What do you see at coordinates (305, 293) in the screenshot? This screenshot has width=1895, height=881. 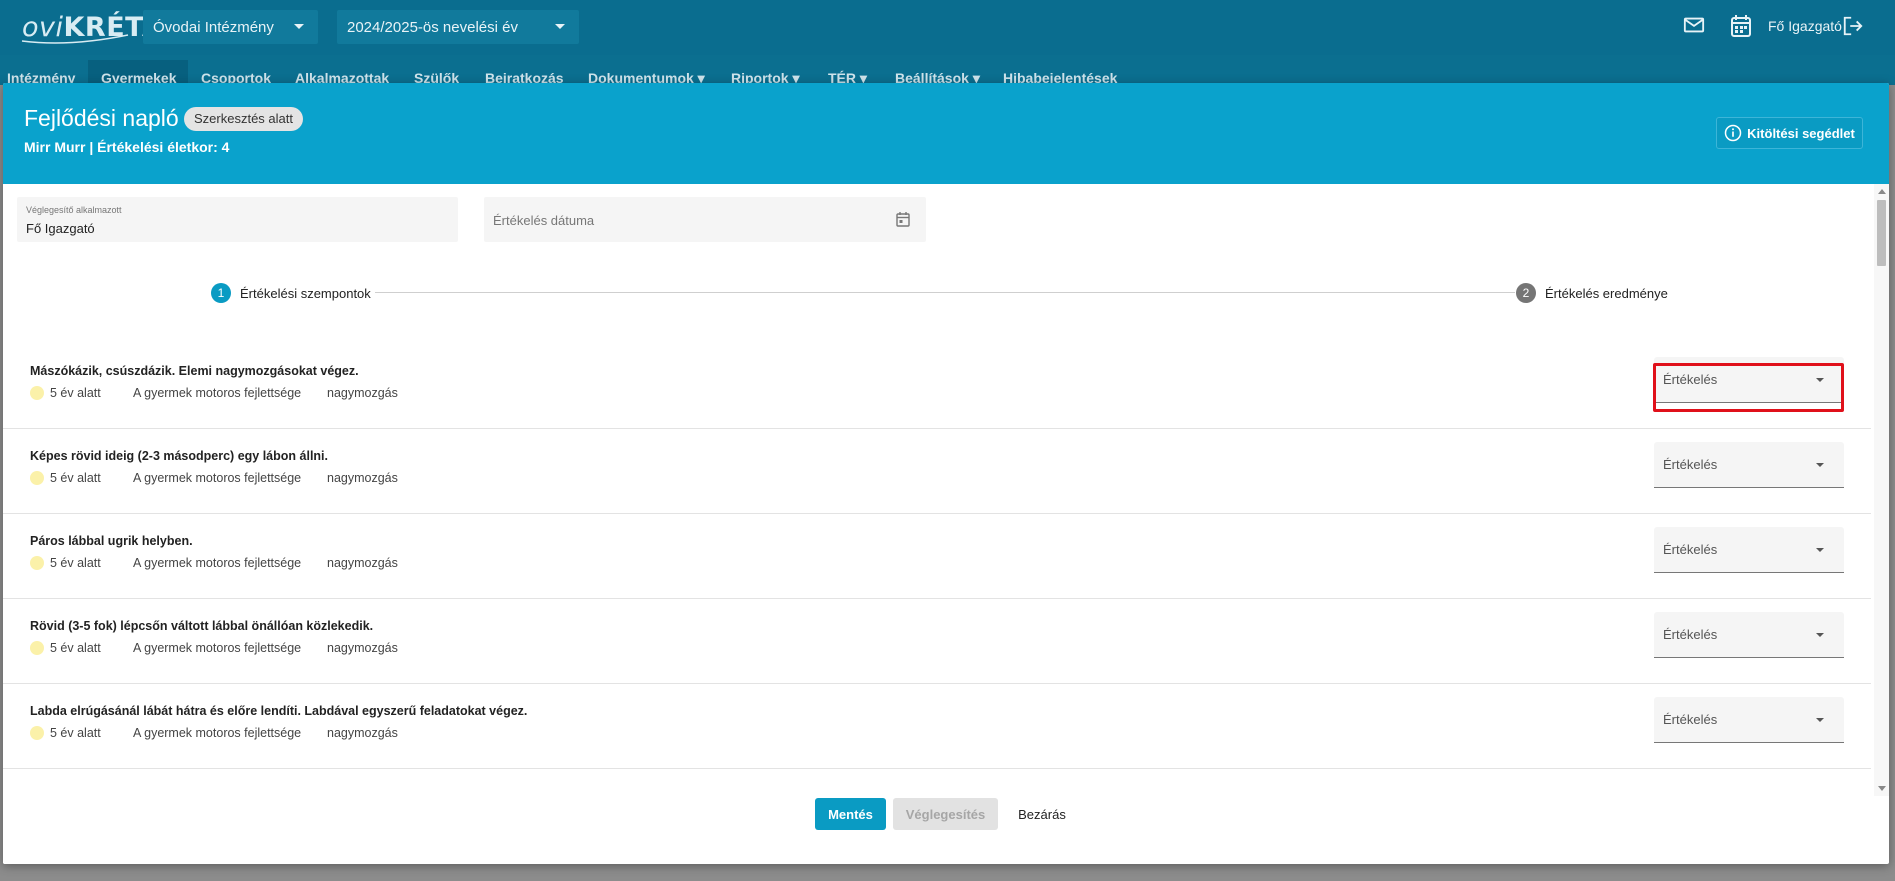 I see `step-1-label: Értékelési szempontok` at bounding box center [305, 293].